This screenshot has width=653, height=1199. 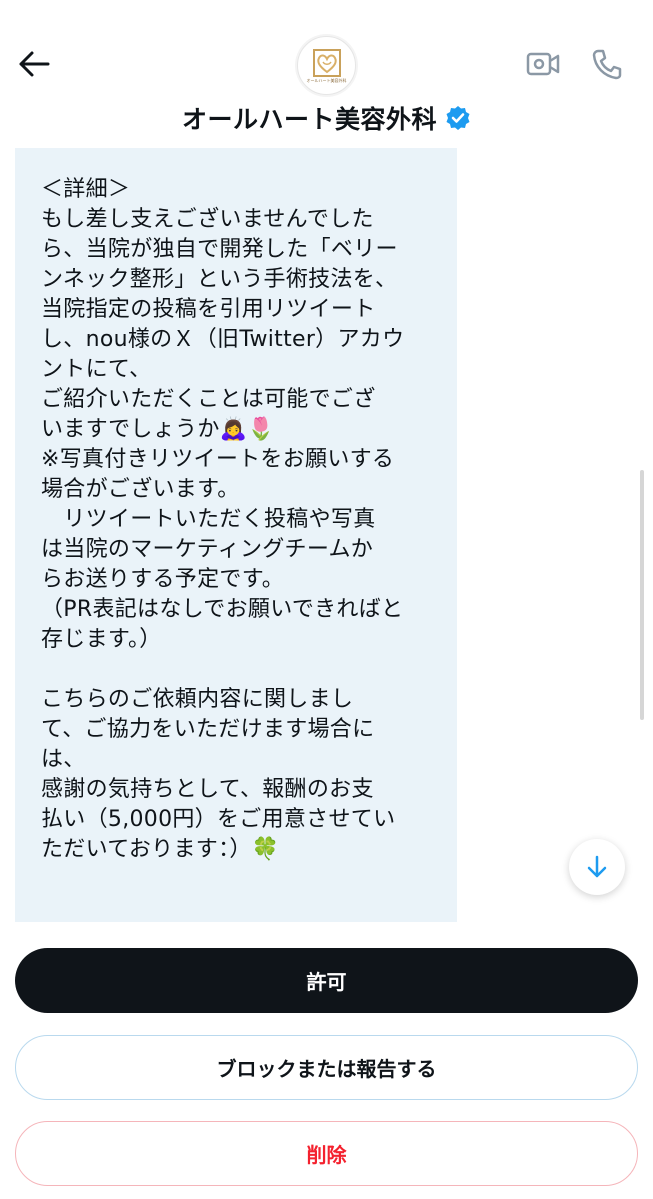 I want to click on phone-icon, so click(x=607, y=64).